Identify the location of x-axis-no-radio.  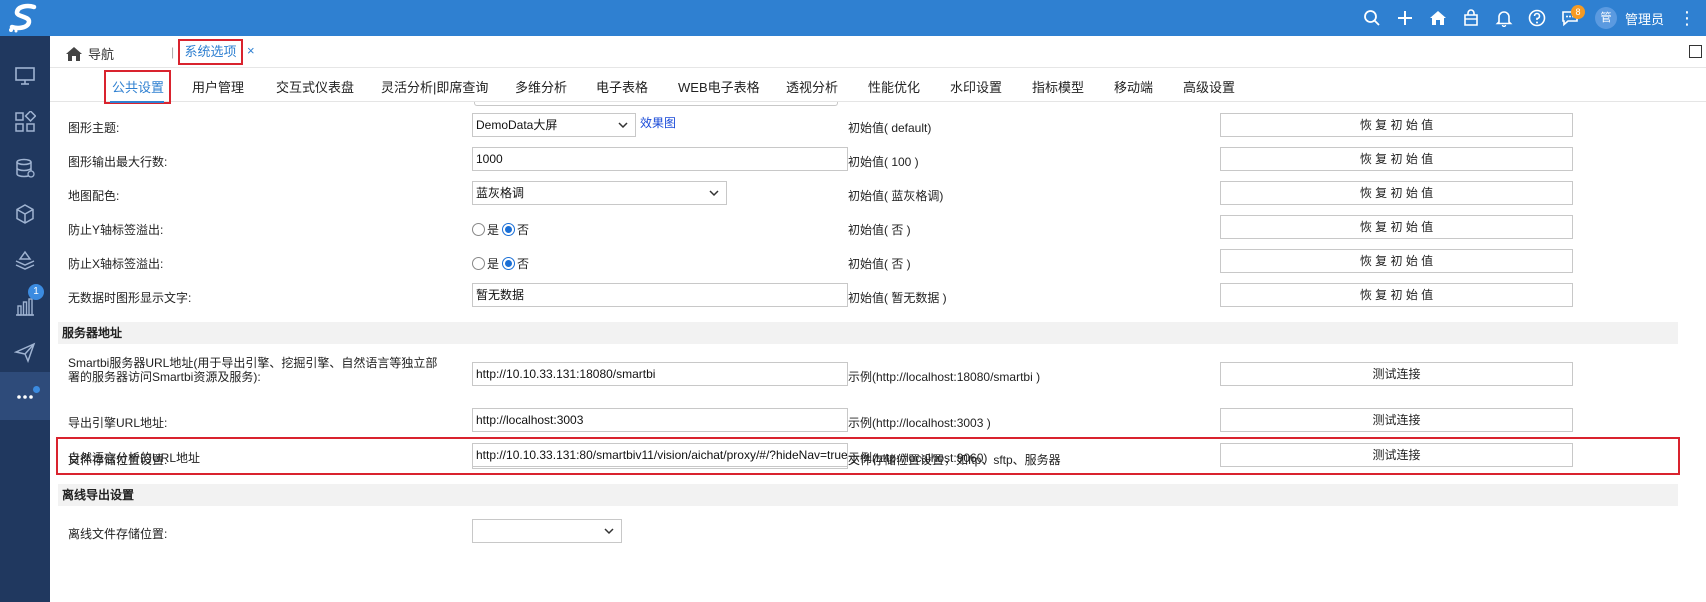
(509, 263).